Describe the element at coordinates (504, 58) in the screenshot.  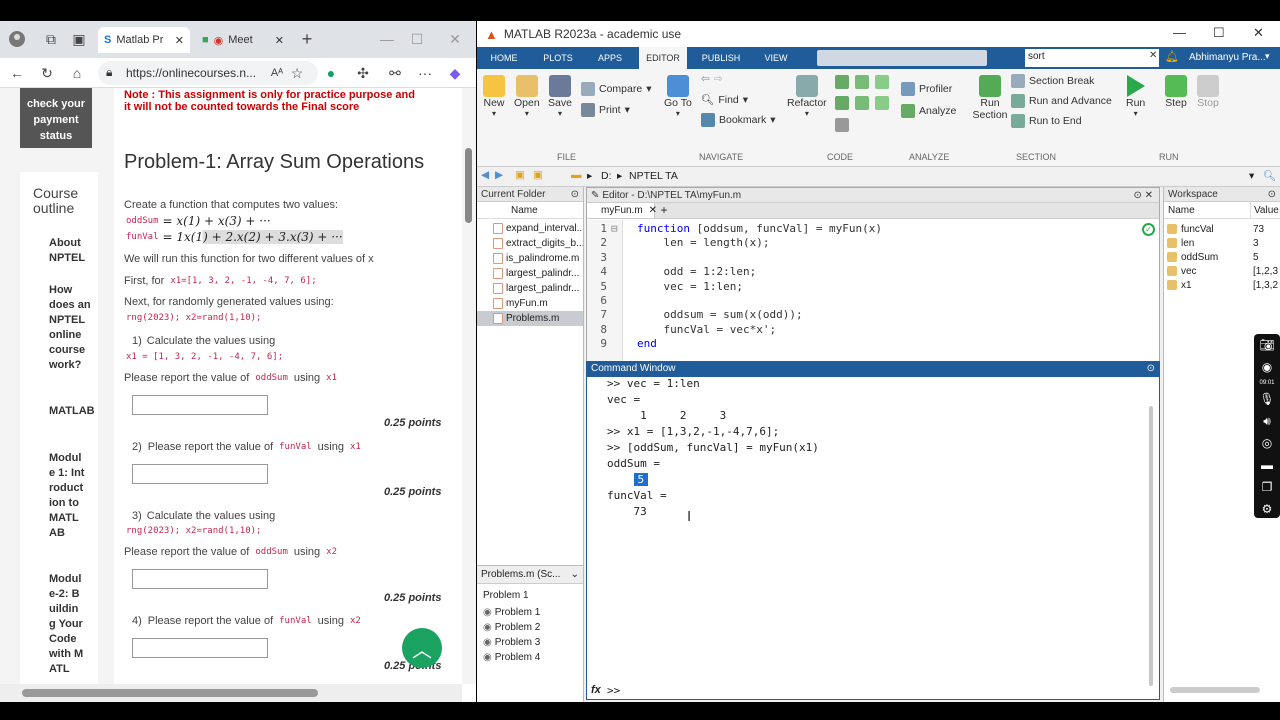
I see `tab-home: HOME` at that location.